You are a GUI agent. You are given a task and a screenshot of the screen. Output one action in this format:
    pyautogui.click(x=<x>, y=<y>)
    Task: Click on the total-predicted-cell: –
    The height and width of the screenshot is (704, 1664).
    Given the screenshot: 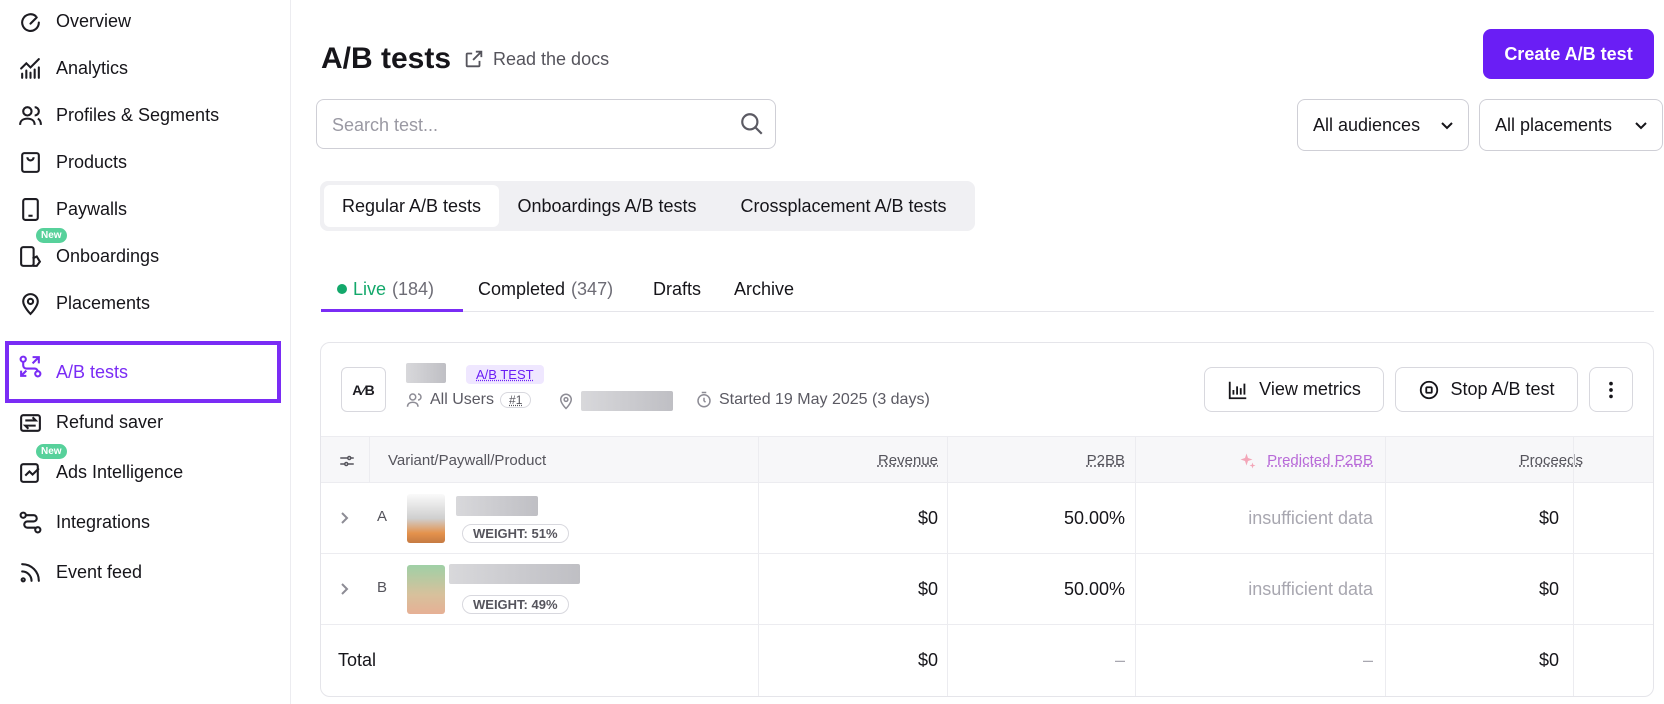 What is the action you would take?
    pyautogui.click(x=1367, y=660)
    